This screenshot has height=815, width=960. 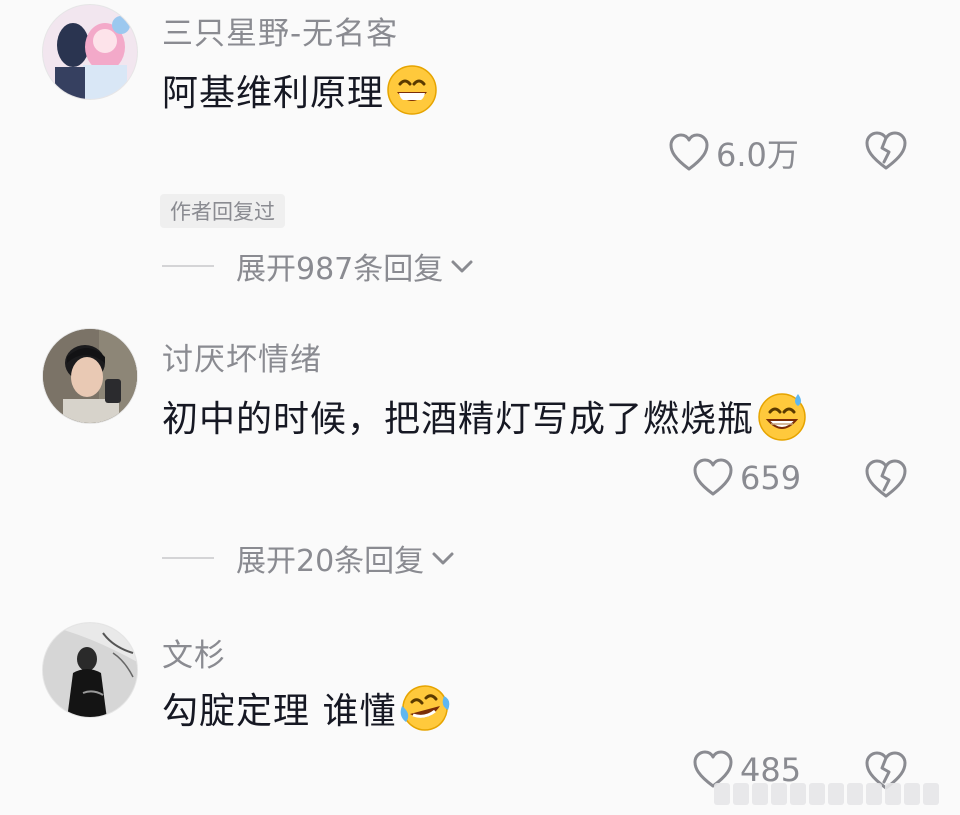 What do you see at coordinates (782, 417) in the screenshot?
I see `grinning-face-with-sweat-emoji-icon` at bounding box center [782, 417].